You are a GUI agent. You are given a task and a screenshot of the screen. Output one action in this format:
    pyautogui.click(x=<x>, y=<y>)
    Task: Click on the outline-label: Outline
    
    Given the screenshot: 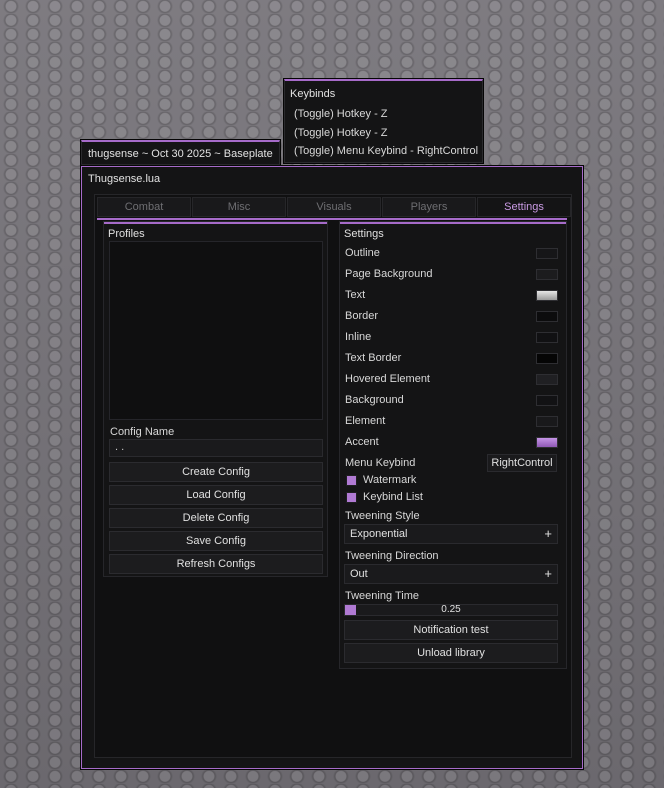 What is the action you would take?
    pyautogui.click(x=362, y=253)
    